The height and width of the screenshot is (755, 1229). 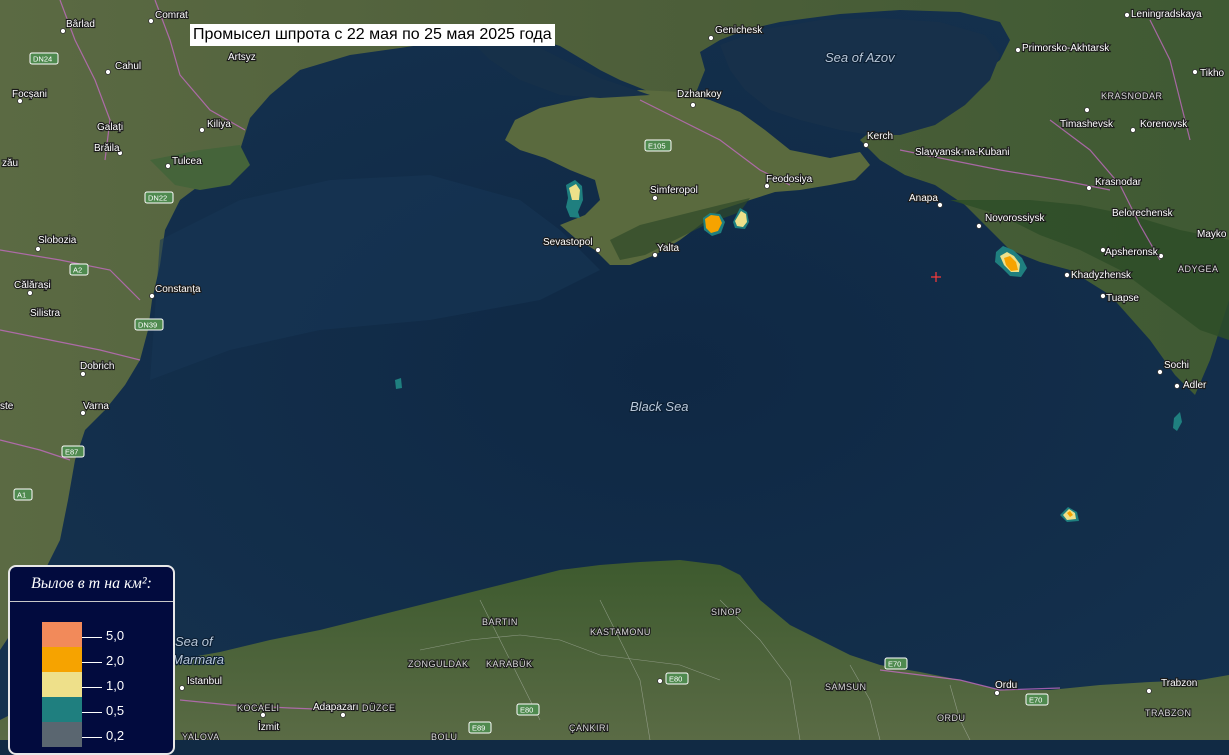 I want to click on shield-e70-ordu: E70, so click(x=1037, y=699).